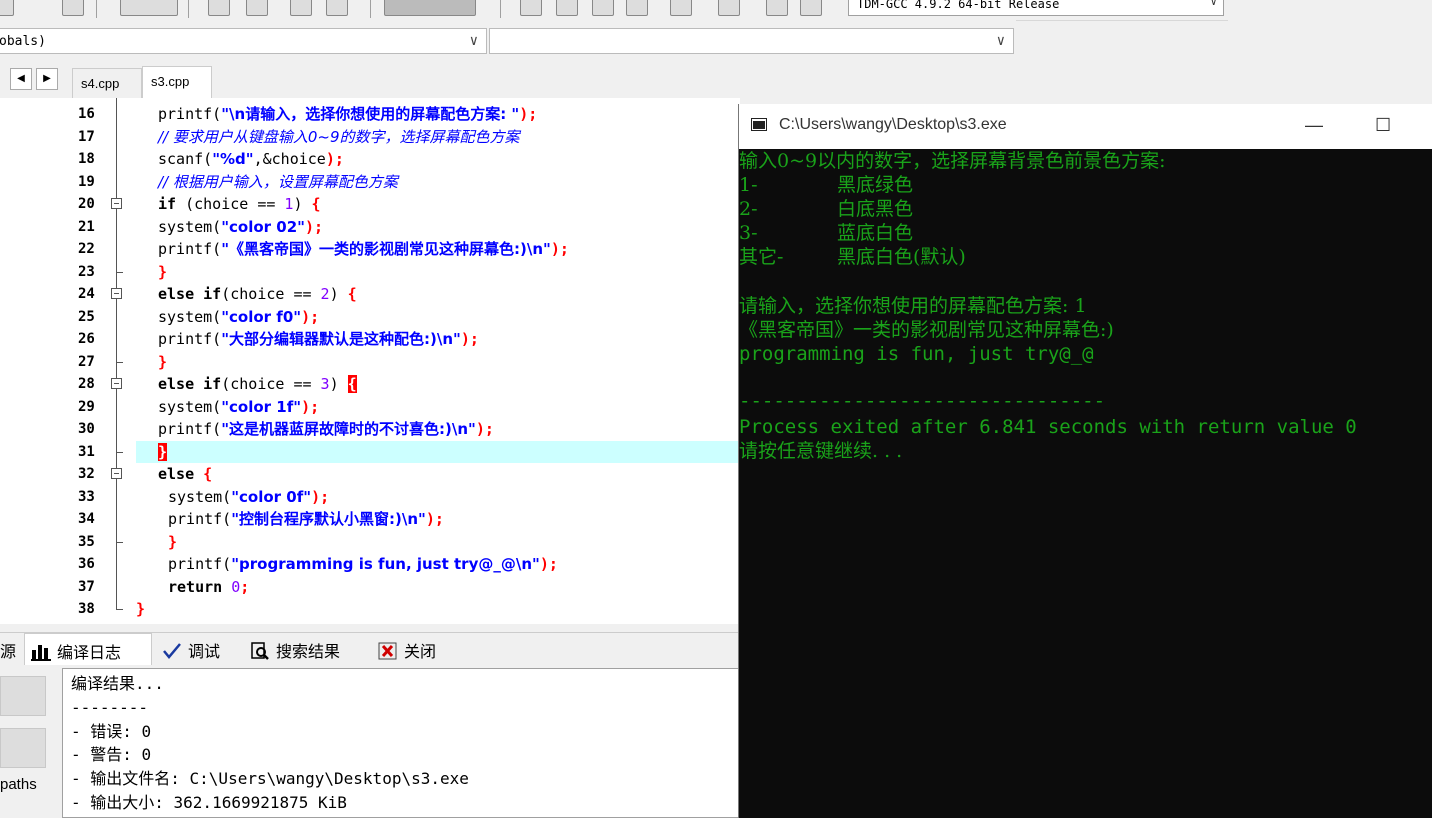  I want to click on check-icon, so click(681, 8).